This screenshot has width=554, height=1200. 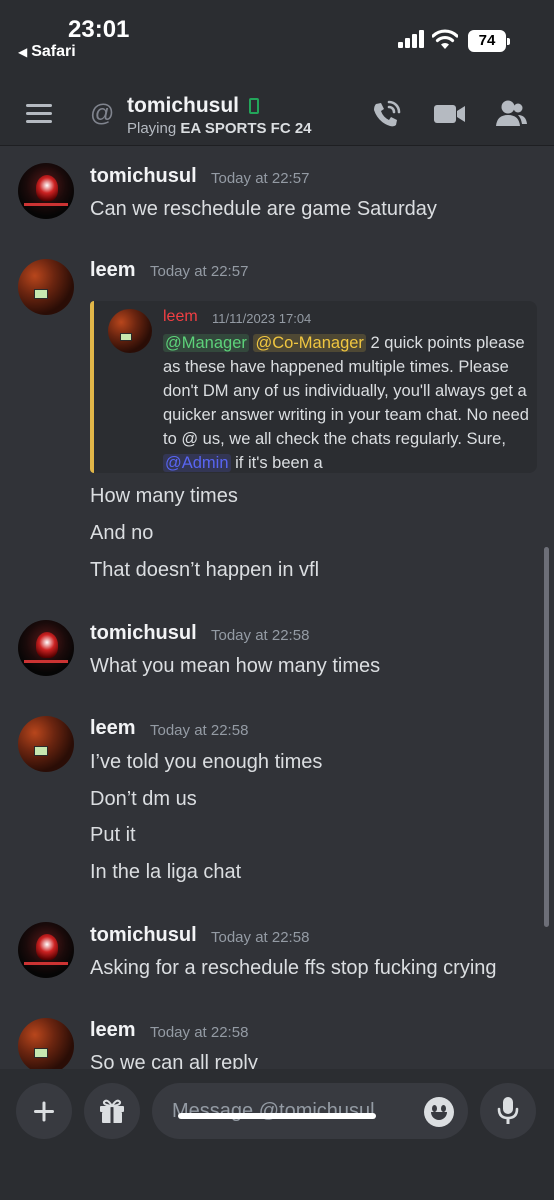 What do you see at coordinates (180, 316) in the screenshot?
I see `quote-author: leem` at bounding box center [180, 316].